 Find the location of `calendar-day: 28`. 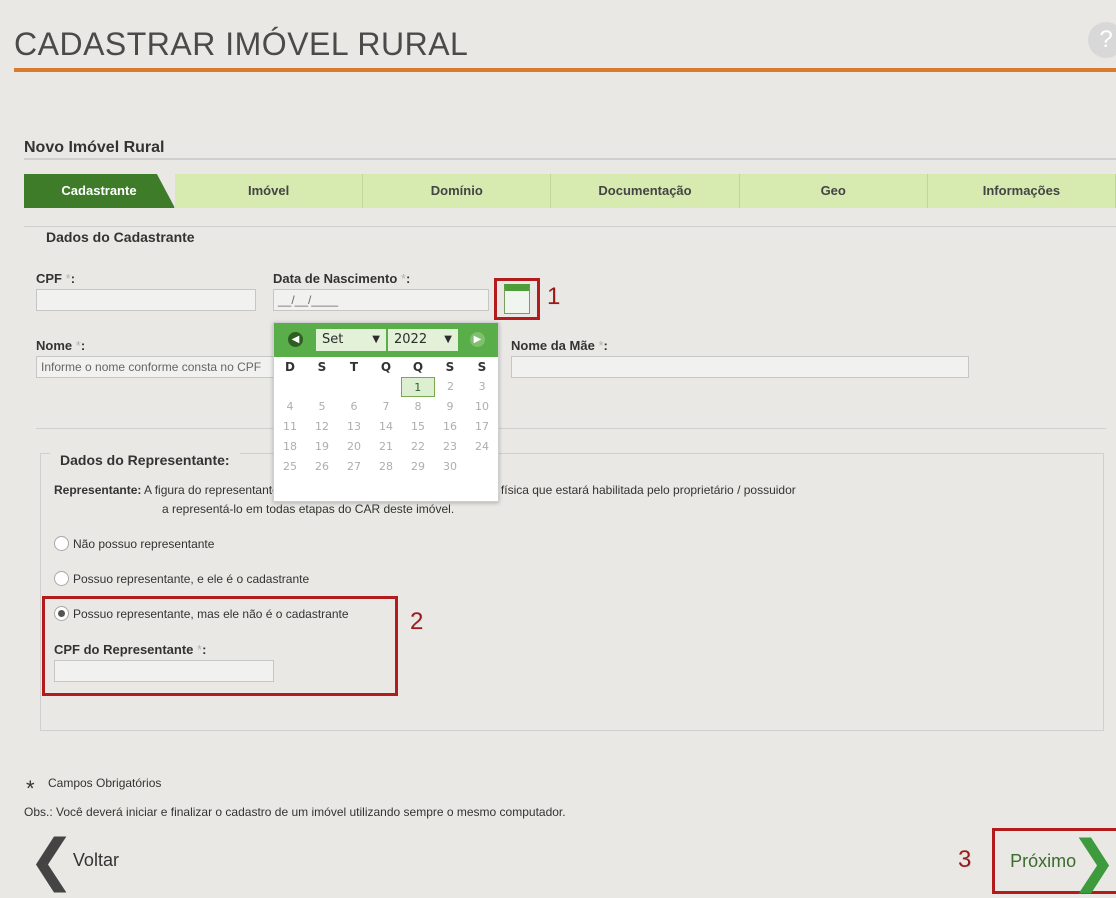

calendar-day: 28 is located at coordinates (386, 467).